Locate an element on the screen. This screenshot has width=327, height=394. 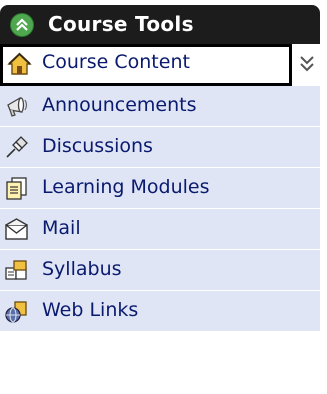
menu-item-syllabus: Syllabus is located at coordinates (160, 270).